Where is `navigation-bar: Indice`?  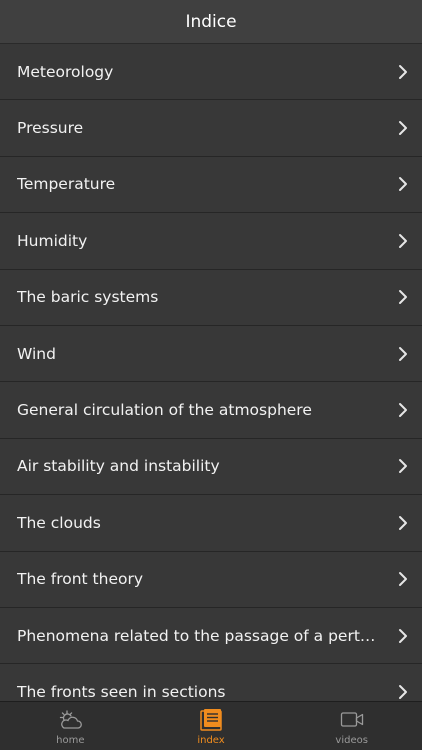 navigation-bar: Indice is located at coordinates (211, 22).